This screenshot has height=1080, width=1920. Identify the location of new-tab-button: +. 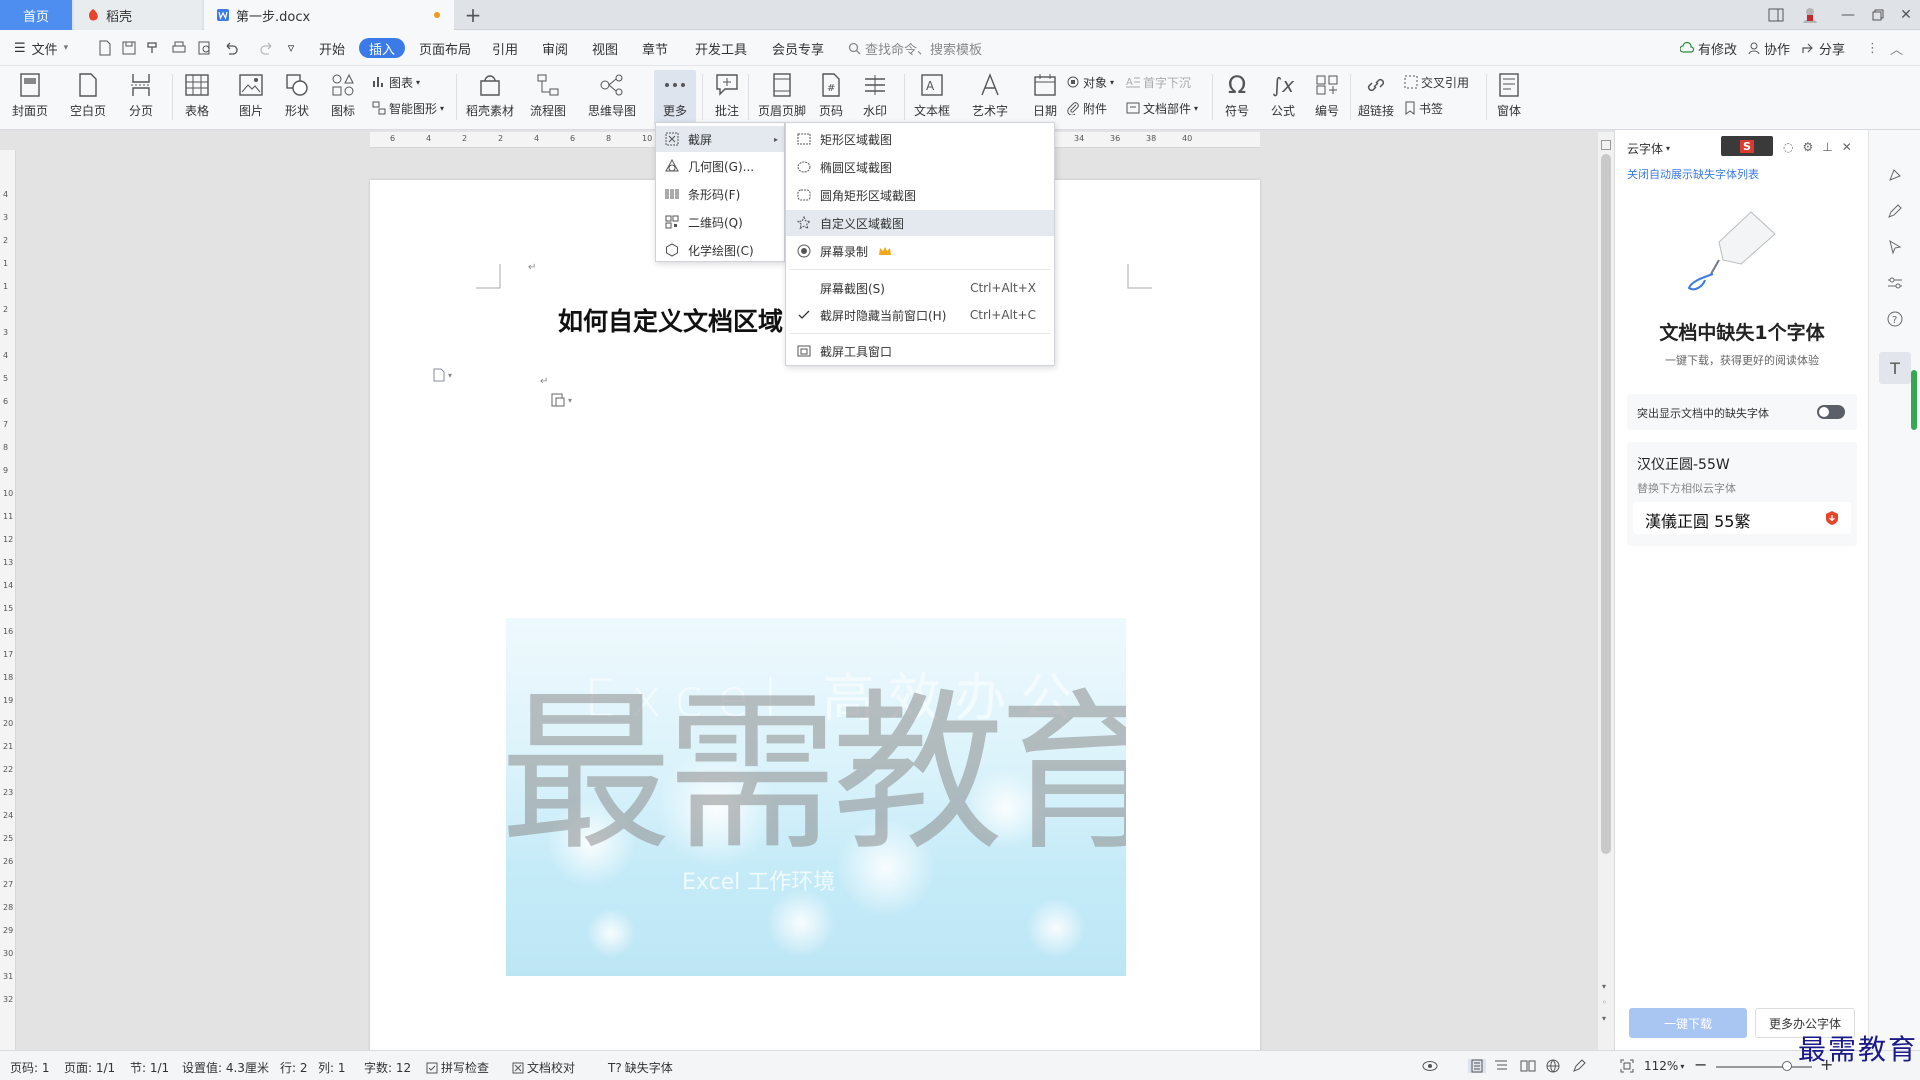
(473, 15).